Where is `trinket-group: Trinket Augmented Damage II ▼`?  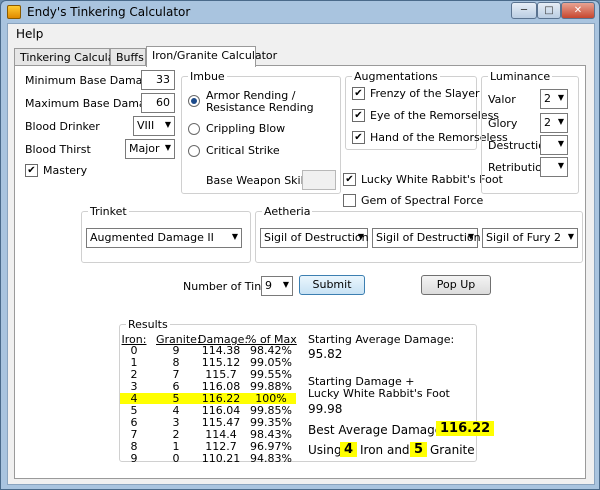
trinket-group: Trinket Augmented Damage II ▼ is located at coordinates (166, 234).